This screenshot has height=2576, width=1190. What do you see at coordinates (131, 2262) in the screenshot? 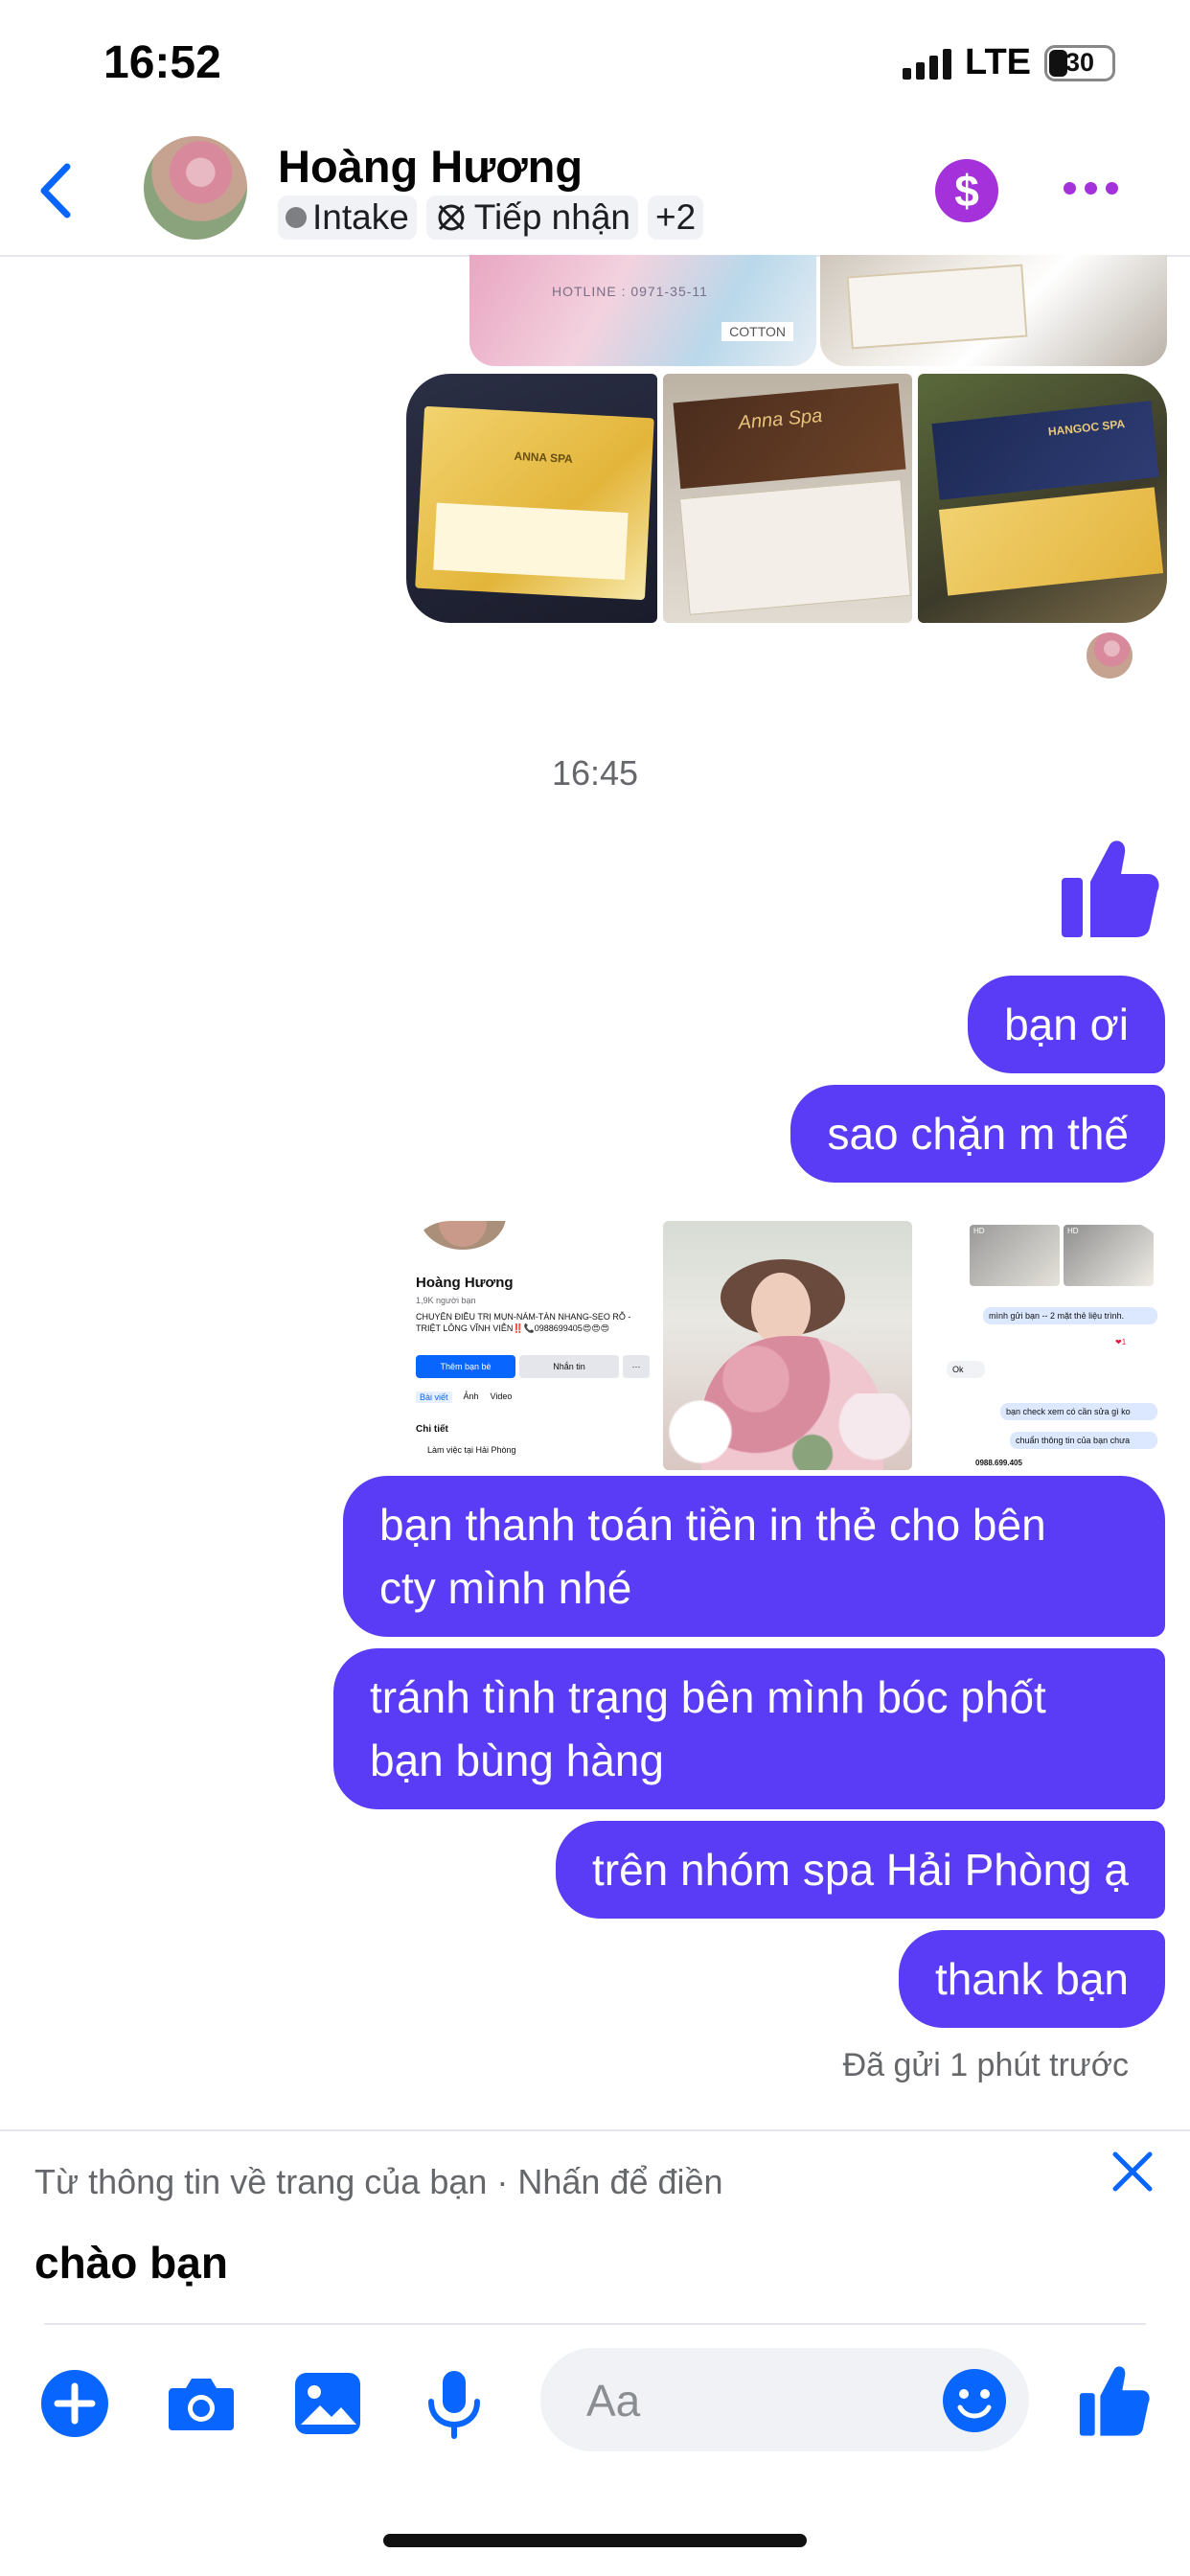
I see `suggested-reply: chào bạn` at bounding box center [131, 2262].